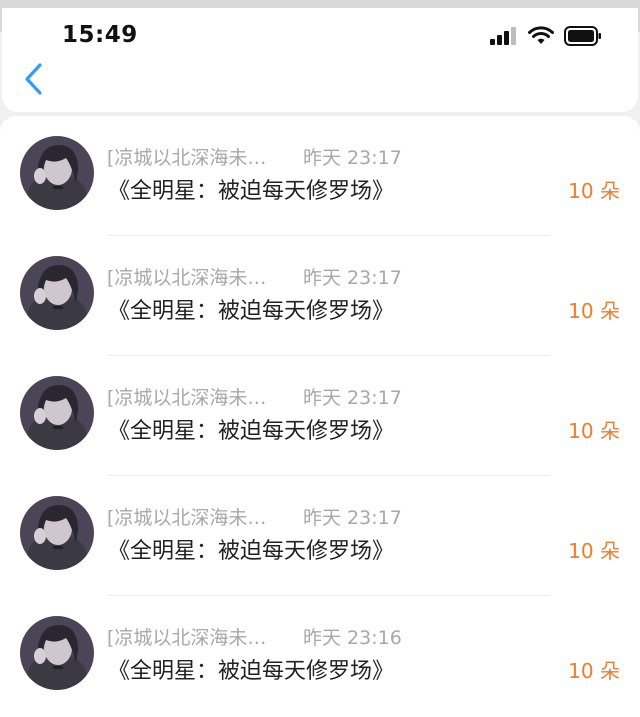 Image resolution: width=640 pixels, height=717 pixels. I want to click on cellular-signal-icon, so click(504, 38).